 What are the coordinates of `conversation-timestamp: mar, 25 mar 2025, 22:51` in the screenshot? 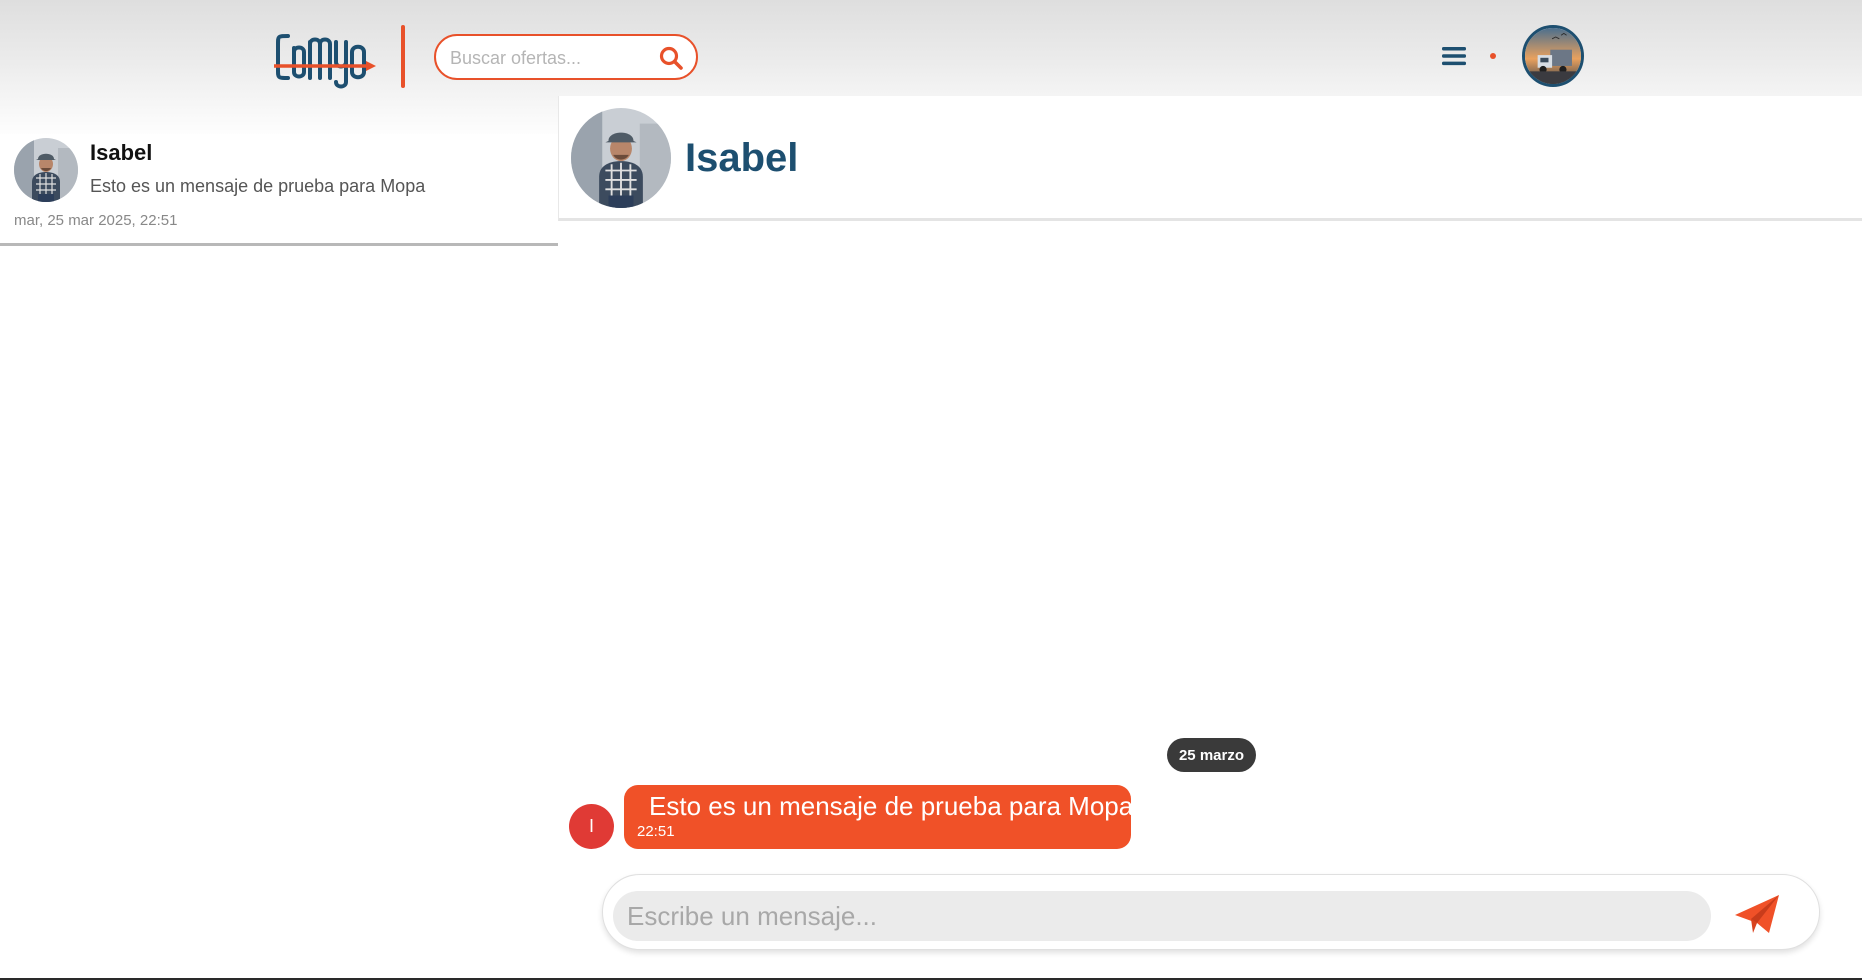 It's located at (96, 220).